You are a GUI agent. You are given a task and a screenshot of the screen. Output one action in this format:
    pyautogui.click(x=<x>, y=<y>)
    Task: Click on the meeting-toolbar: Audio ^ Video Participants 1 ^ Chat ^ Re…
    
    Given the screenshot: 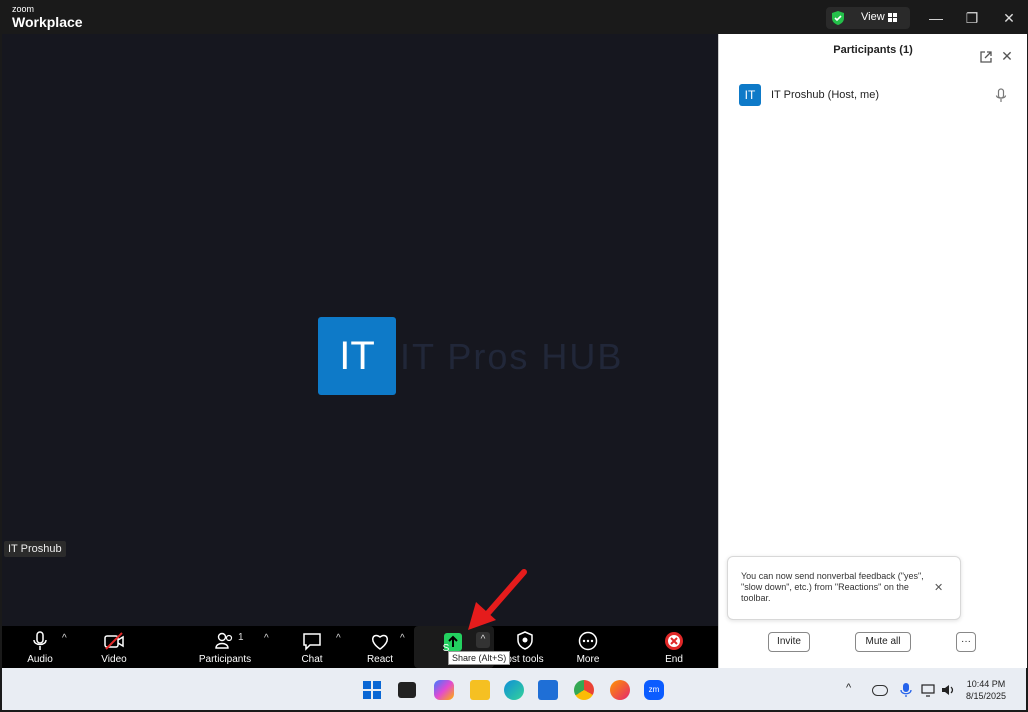 What is the action you would take?
    pyautogui.click(x=360, y=647)
    